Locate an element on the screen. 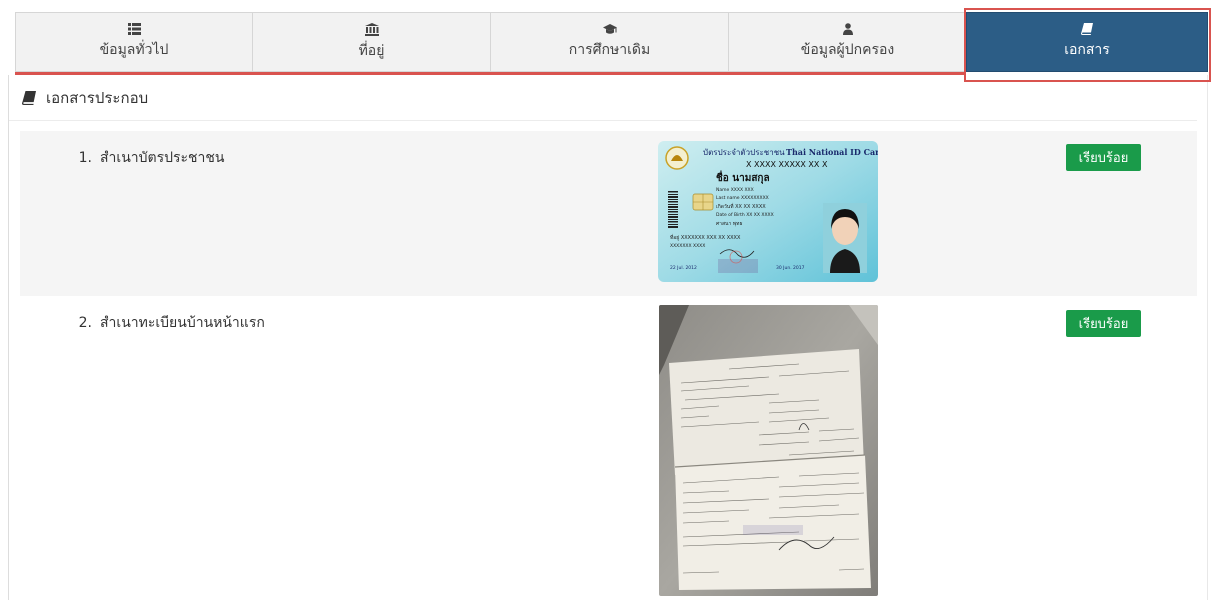 Image resolution: width=1213 pixels, height=600 pixels. document-label: 1. สำเนาบัตรประชาชน is located at coordinates (146, 158).